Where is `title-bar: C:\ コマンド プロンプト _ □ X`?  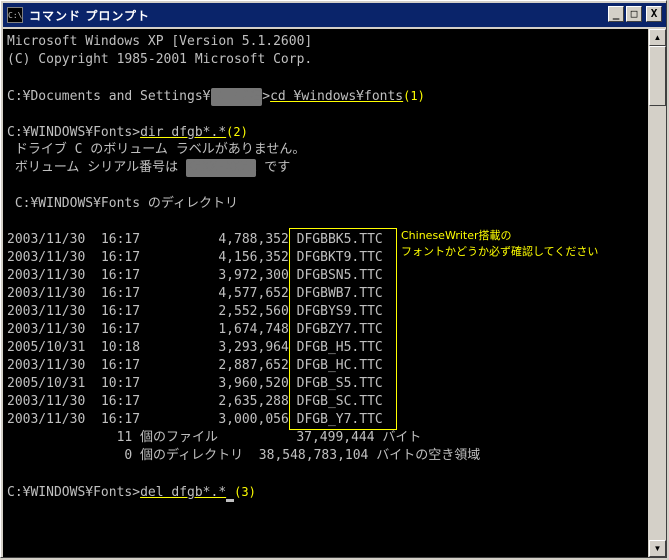
title-bar: C:\ コマンド プロンプト _ □ X is located at coordinates (334, 15).